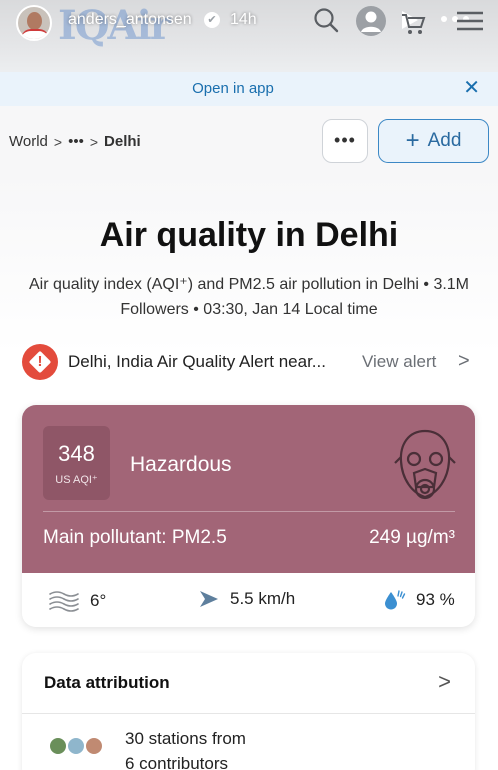 The image size is (498, 770). What do you see at coordinates (28, 141) in the screenshot?
I see `breadcrumb-world: World` at bounding box center [28, 141].